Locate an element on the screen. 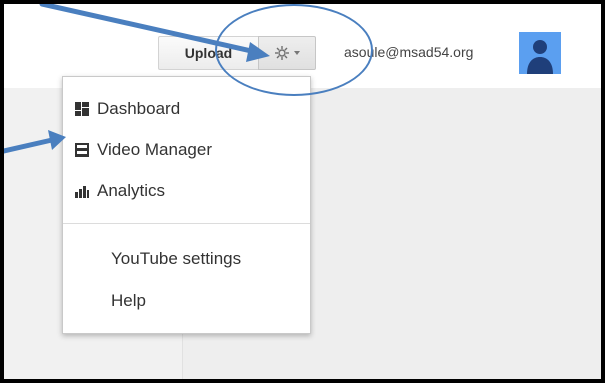  dashboard-icon is located at coordinates (82, 109).